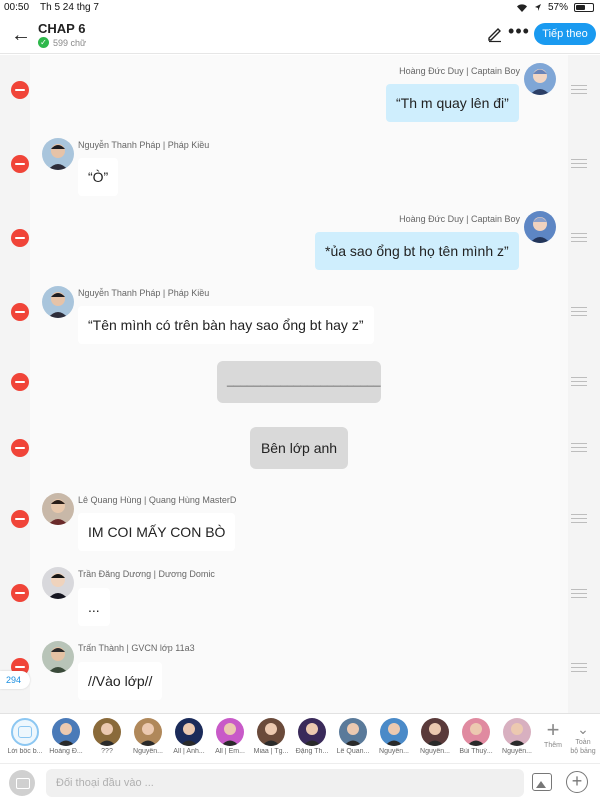 This screenshot has width=600, height=800. Describe the element at coordinates (553, 729) in the screenshot. I see `plus-icon: +` at that location.